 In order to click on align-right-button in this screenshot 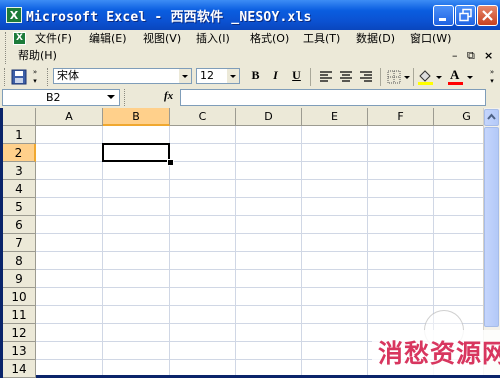, I will do `click(366, 77)`.